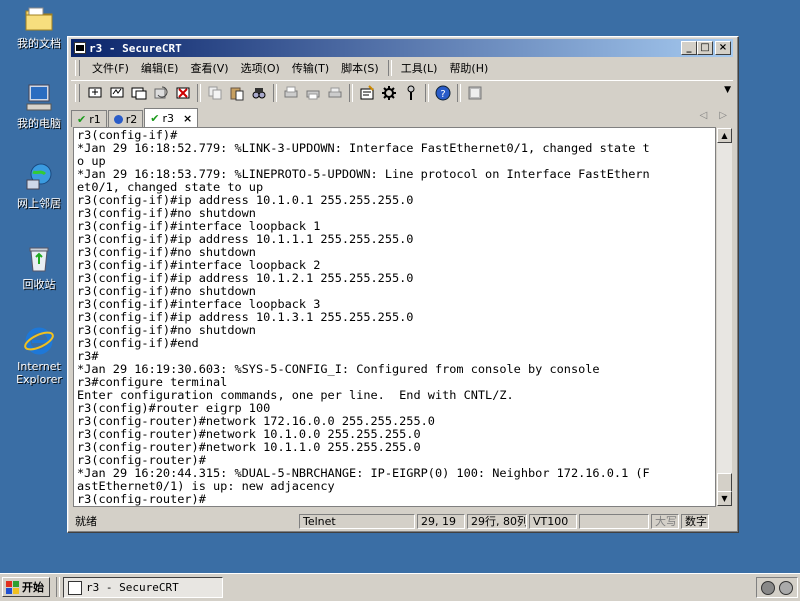 The height and width of the screenshot is (601, 800). I want to click on status-bar: 就绪 Telnet 29, 19 29行, 80列 VT100 大写 数字, so click(402, 521).